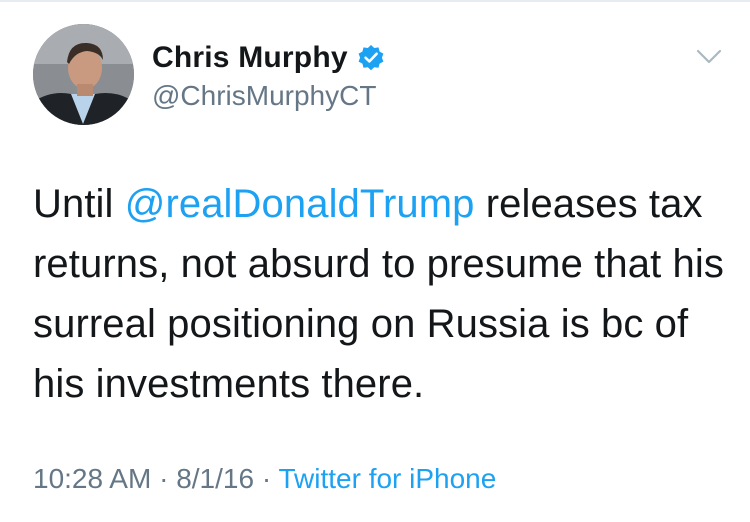 The width and height of the screenshot is (750, 522). I want to click on author-handle: @ChrisMurphyCT, so click(264, 96).